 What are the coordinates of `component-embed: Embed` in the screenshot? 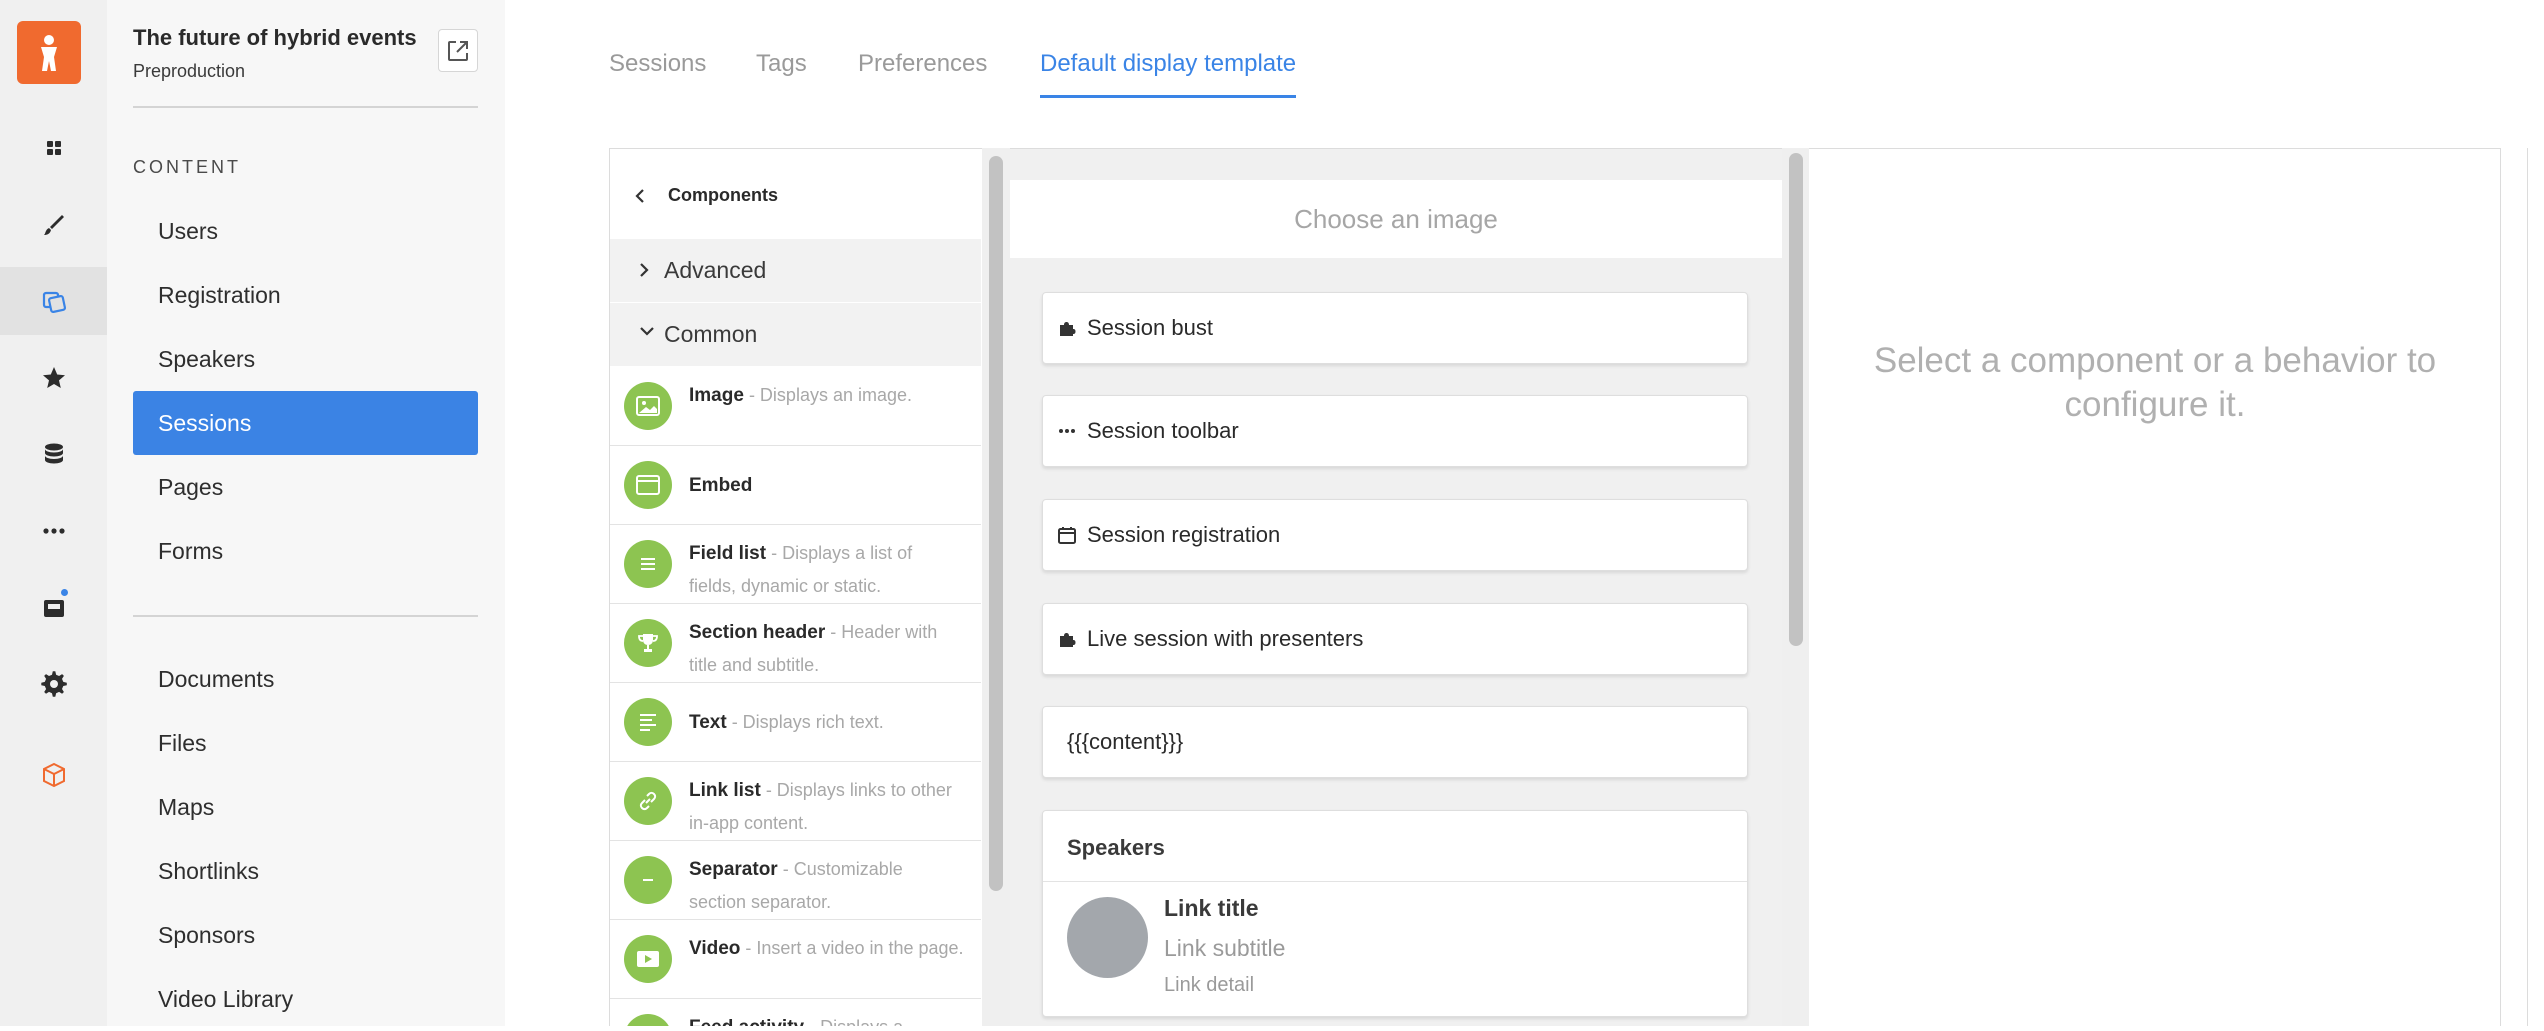 It's located at (795, 485).